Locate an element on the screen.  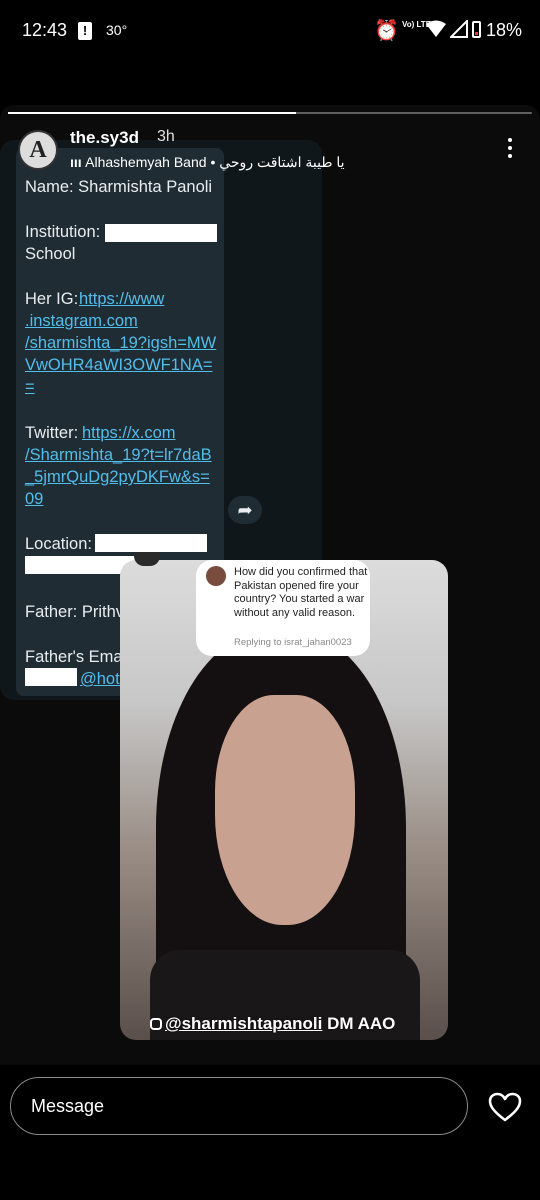
music-artist: Alhashemyah Band is located at coordinates (146, 162).